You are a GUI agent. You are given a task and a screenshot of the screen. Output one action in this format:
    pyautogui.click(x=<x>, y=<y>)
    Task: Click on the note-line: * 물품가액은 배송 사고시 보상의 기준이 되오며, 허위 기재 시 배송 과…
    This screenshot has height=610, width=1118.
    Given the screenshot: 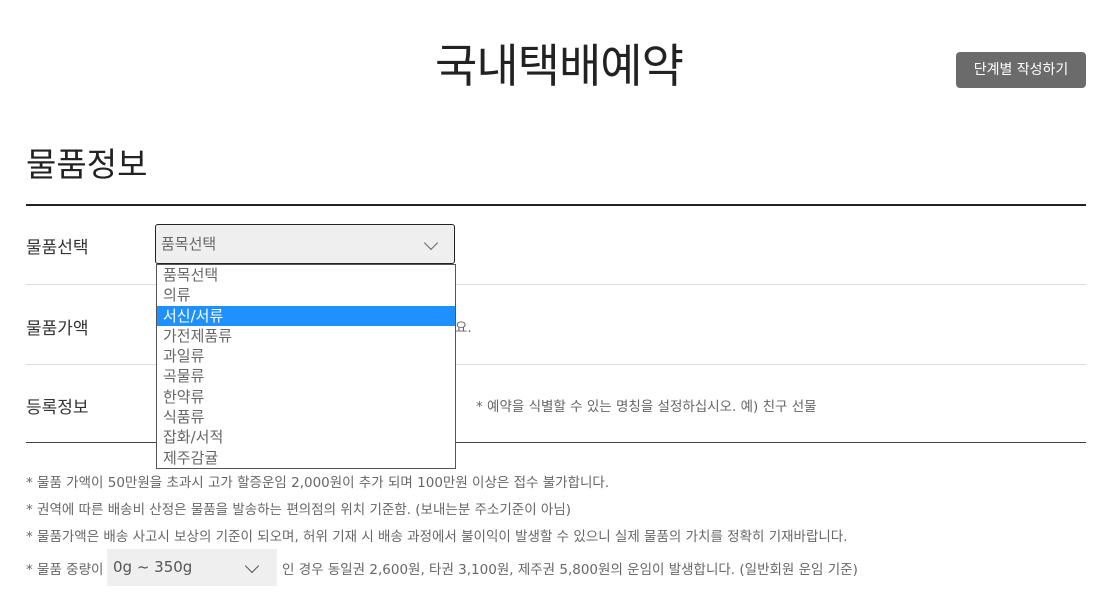 What is the action you would take?
    pyautogui.click(x=437, y=537)
    